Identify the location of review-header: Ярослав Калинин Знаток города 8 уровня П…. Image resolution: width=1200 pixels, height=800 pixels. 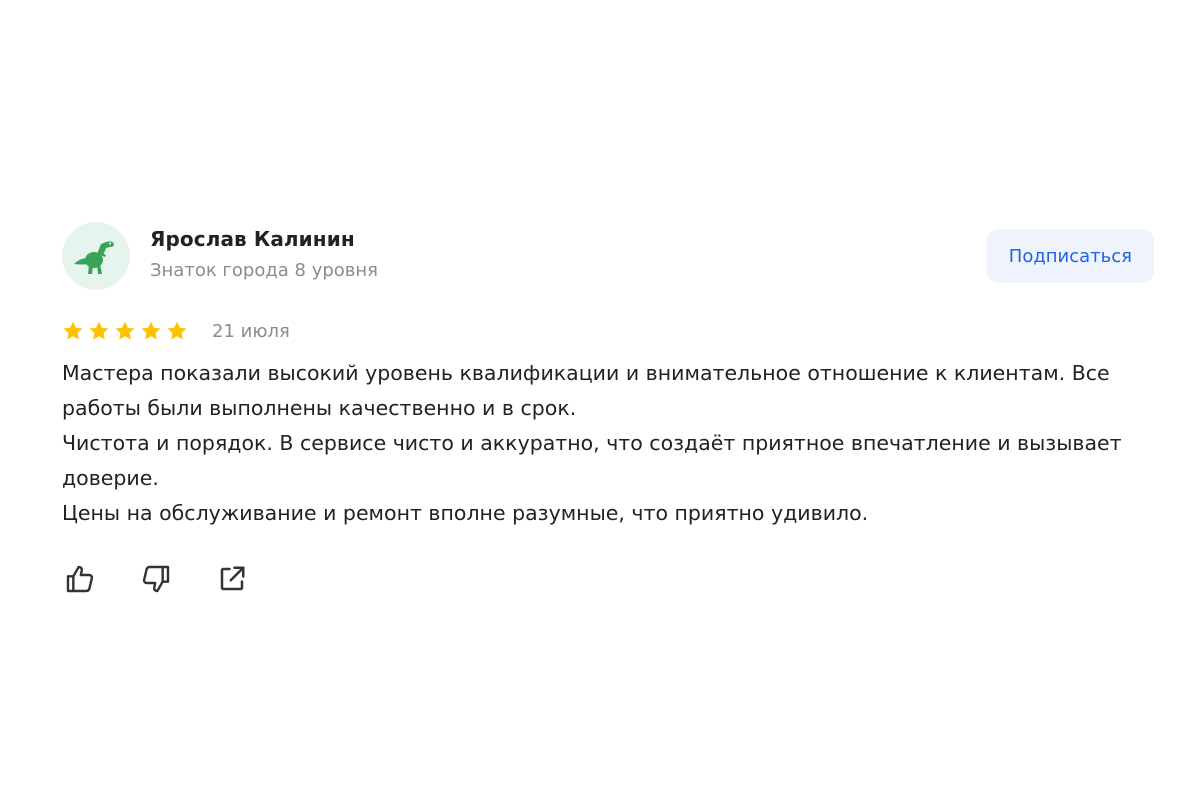
(608, 256).